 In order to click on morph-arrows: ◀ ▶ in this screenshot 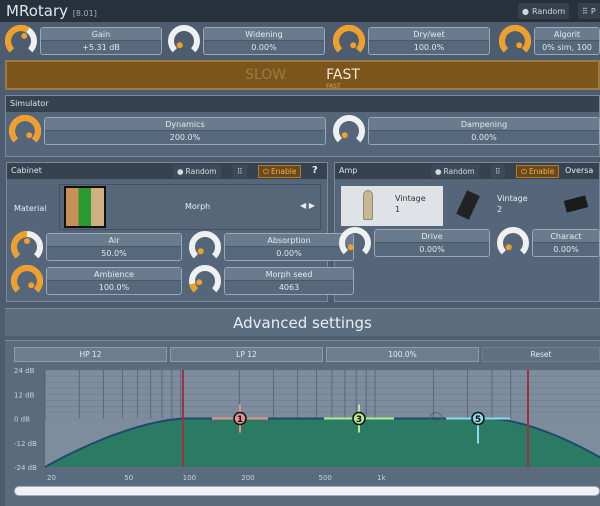, I will do `click(307, 205)`.